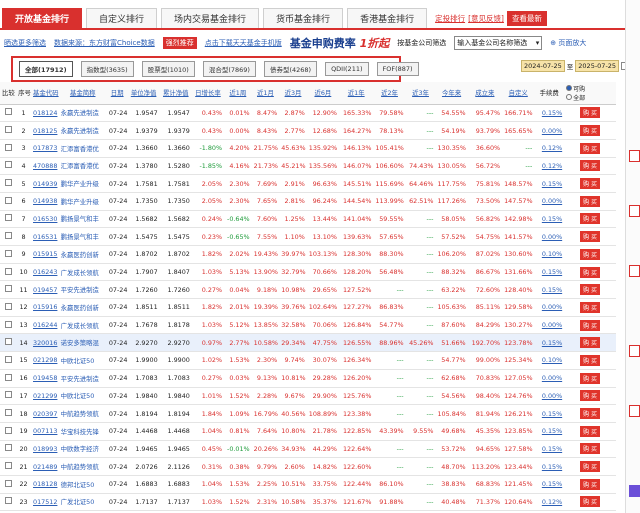 This screenshot has height=513, width=640. What do you see at coordinates (569, 87) in the screenshot?
I see `radio-buyable` at bounding box center [569, 87].